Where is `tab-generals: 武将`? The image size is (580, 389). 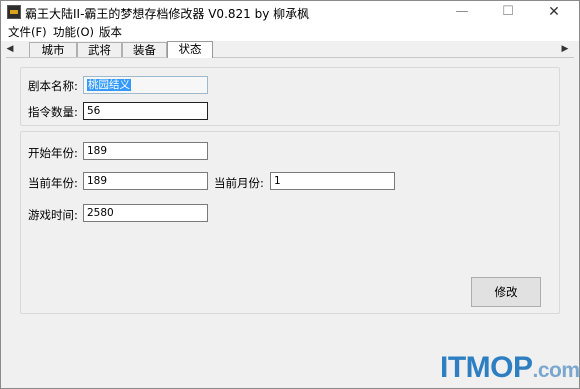
tab-generals: 武将 is located at coordinates (99, 49).